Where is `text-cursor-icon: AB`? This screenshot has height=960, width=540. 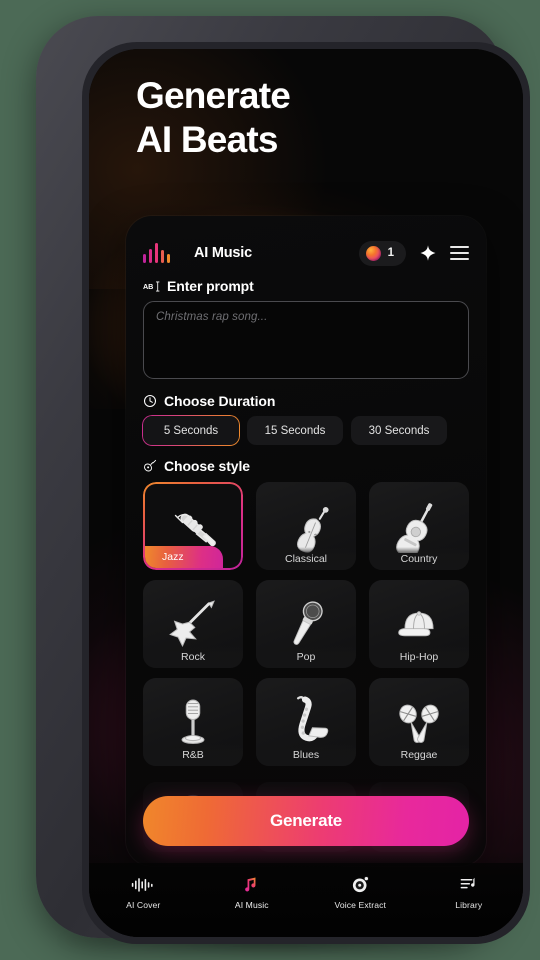 text-cursor-icon: AB is located at coordinates (151, 286).